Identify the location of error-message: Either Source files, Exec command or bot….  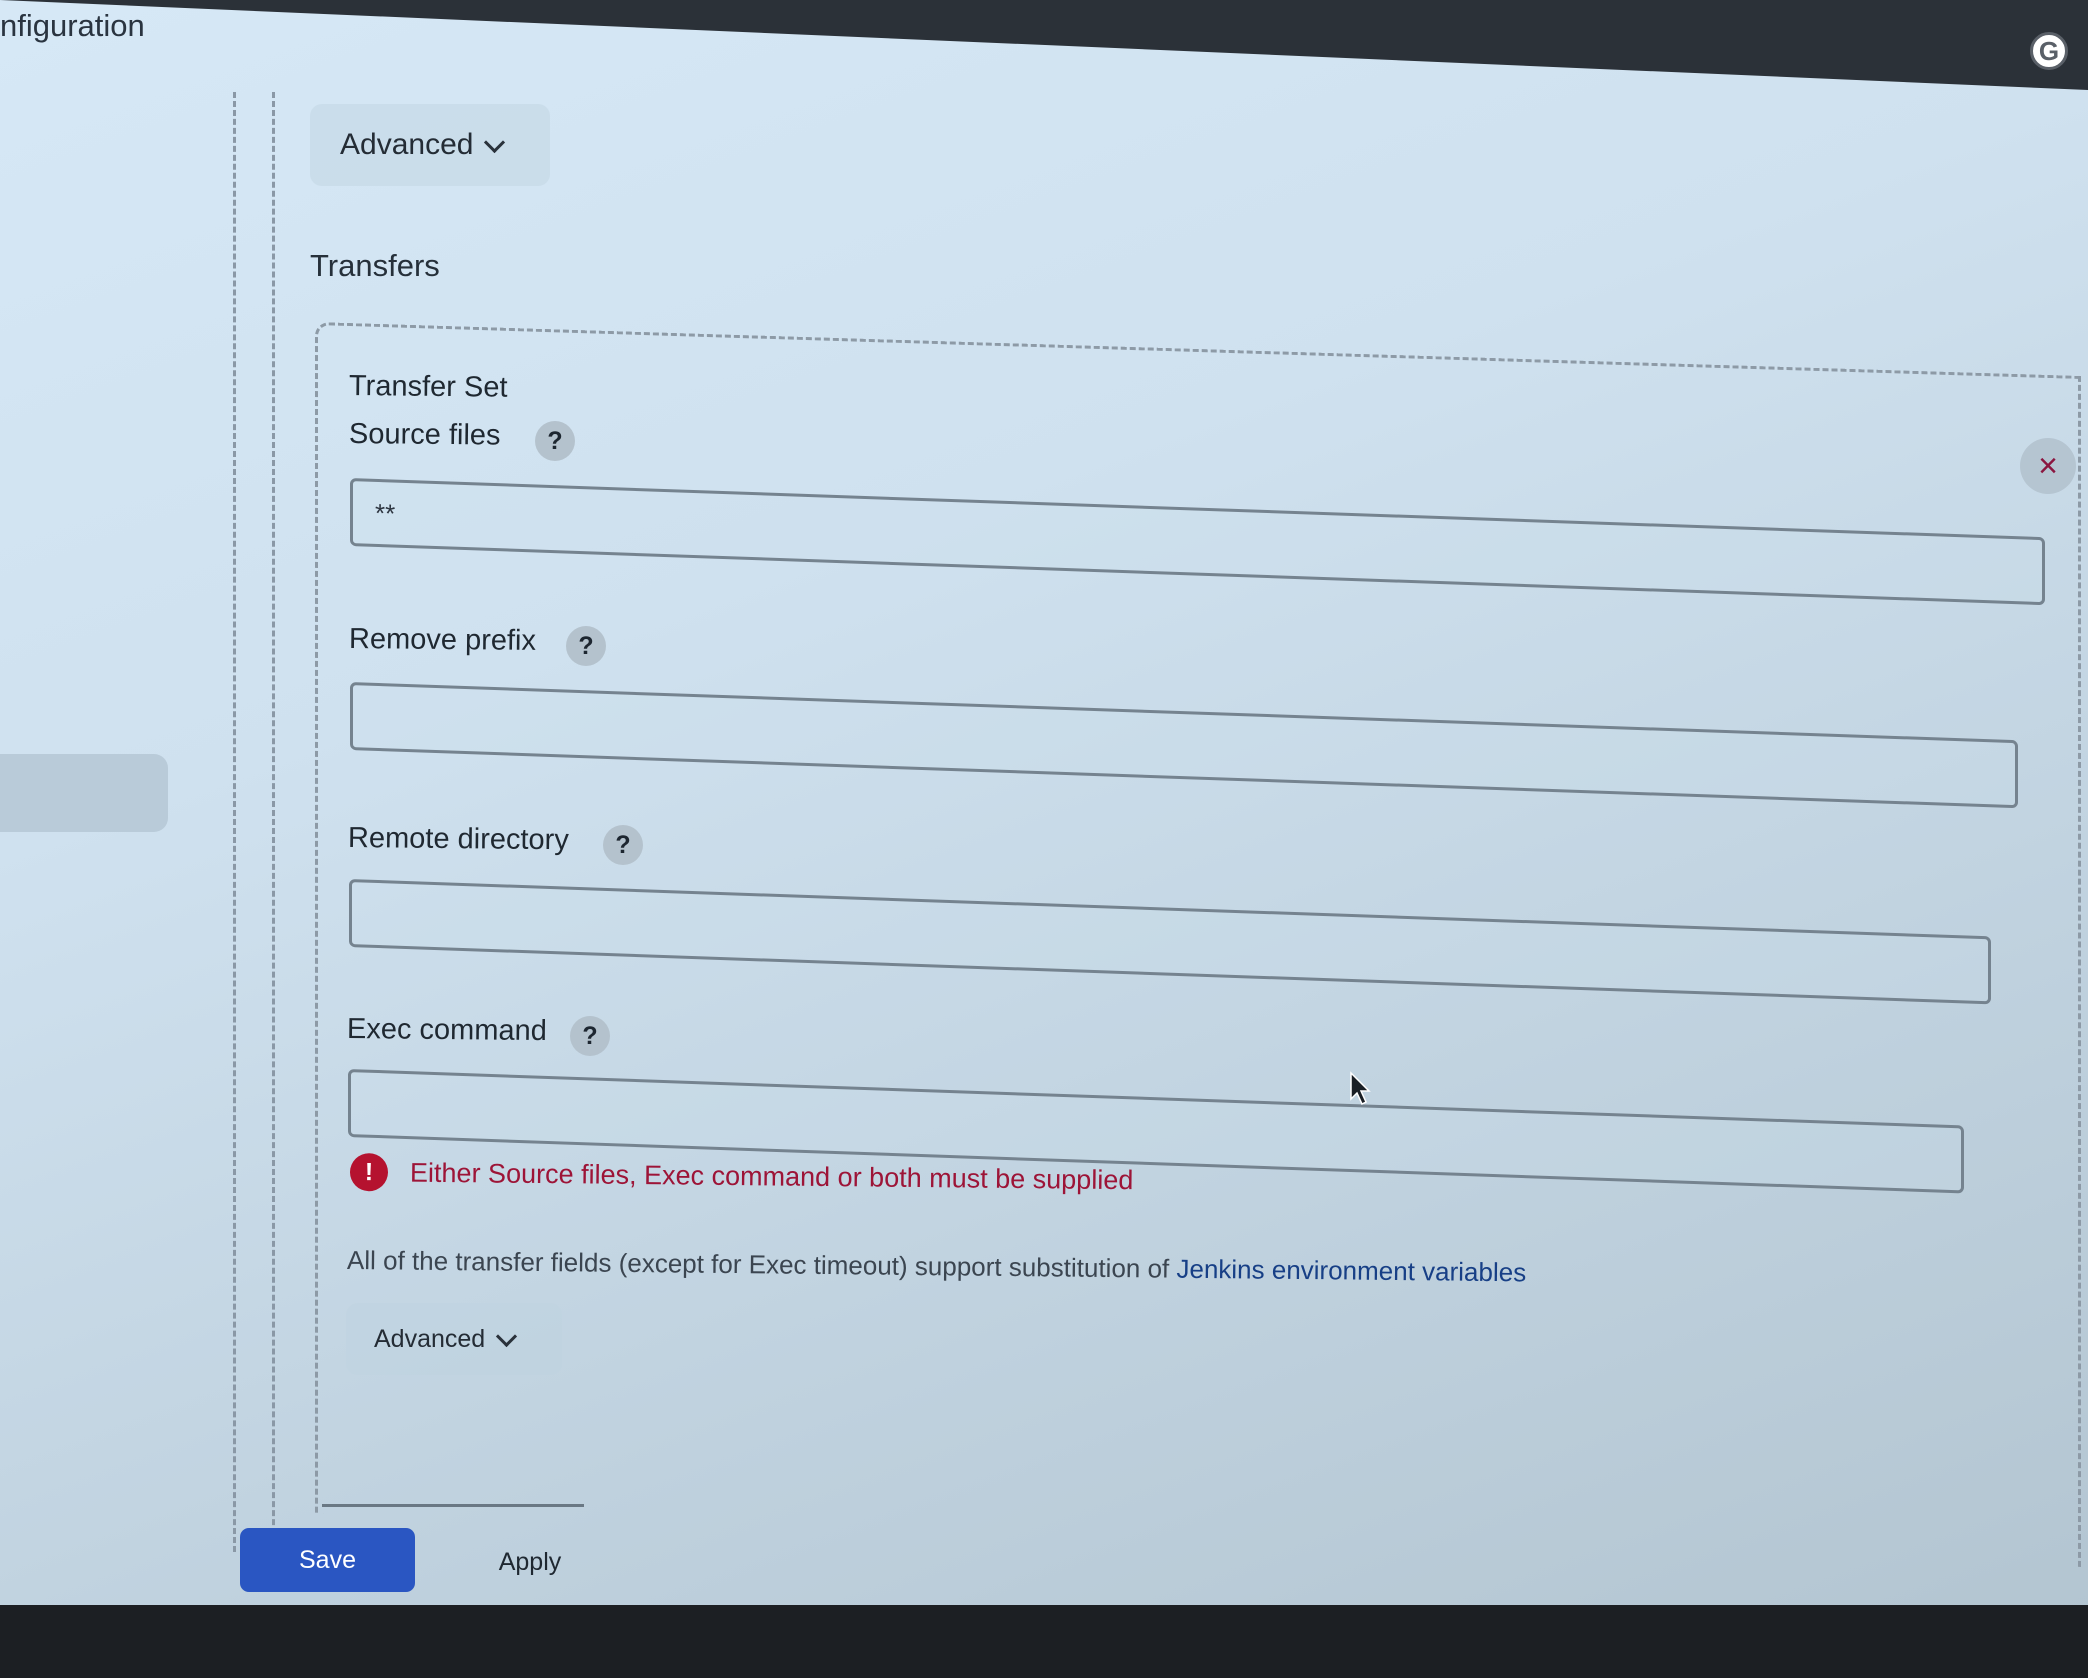
(771, 1176).